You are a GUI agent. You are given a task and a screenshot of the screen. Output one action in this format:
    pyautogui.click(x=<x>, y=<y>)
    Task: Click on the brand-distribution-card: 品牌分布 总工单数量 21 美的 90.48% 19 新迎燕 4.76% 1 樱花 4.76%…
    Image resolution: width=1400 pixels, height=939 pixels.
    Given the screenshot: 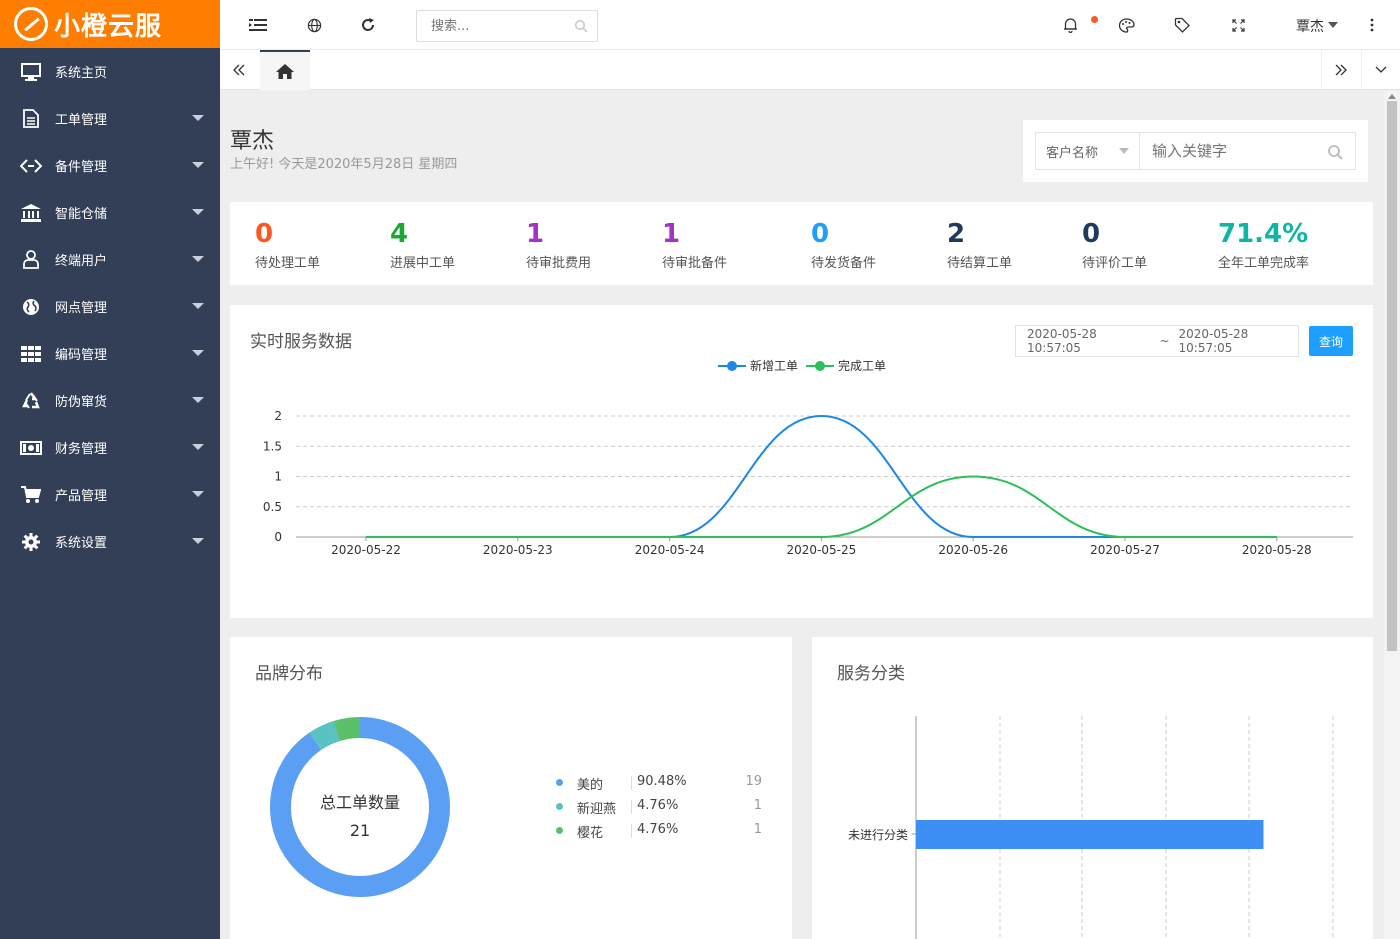 What is the action you would take?
    pyautogui.click(x=511, y=788)
    